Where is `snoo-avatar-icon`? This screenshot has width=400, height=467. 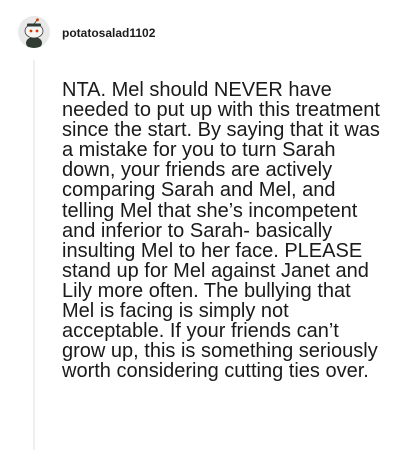 snoo-avatar-icon is located at coordinates (34, 32).